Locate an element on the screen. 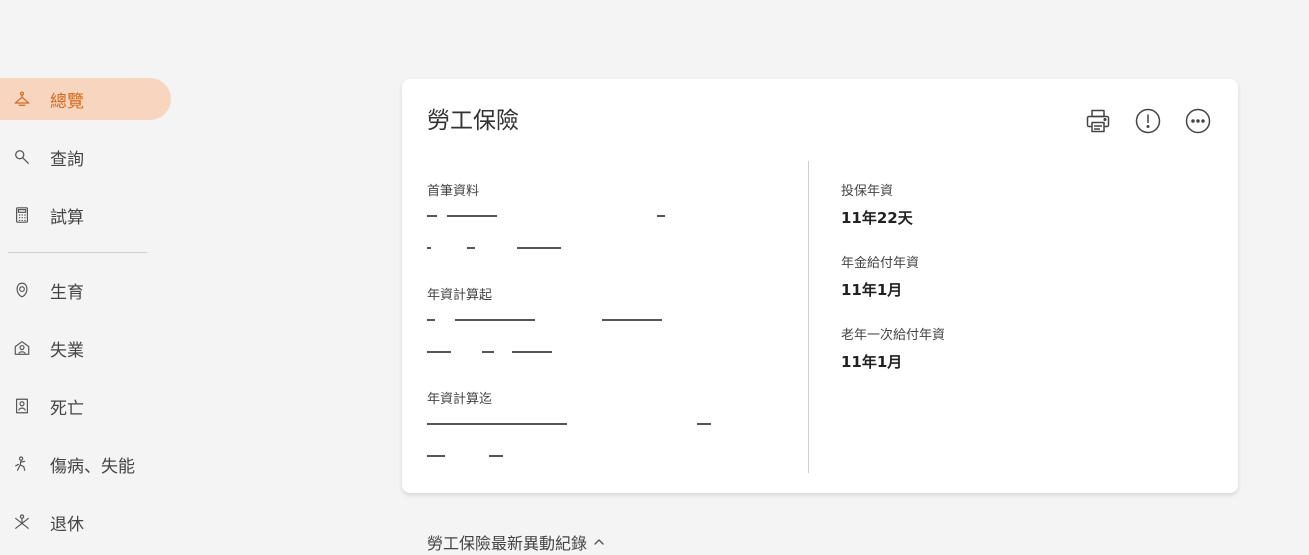  end-label: 年資計算迄 is located at coordinates (460, 399).